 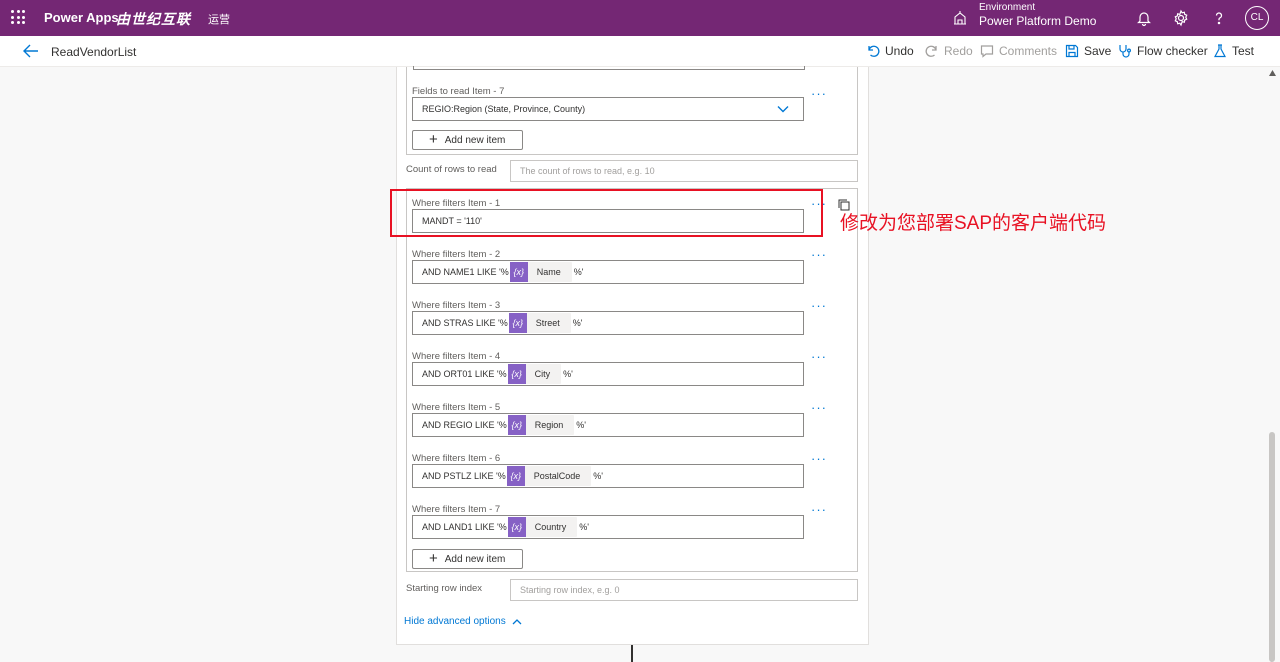 What do you see at coordinates (81, 17) in the screenshot?
I see `app-name: Power Apps` at bounding box center [81, 17].